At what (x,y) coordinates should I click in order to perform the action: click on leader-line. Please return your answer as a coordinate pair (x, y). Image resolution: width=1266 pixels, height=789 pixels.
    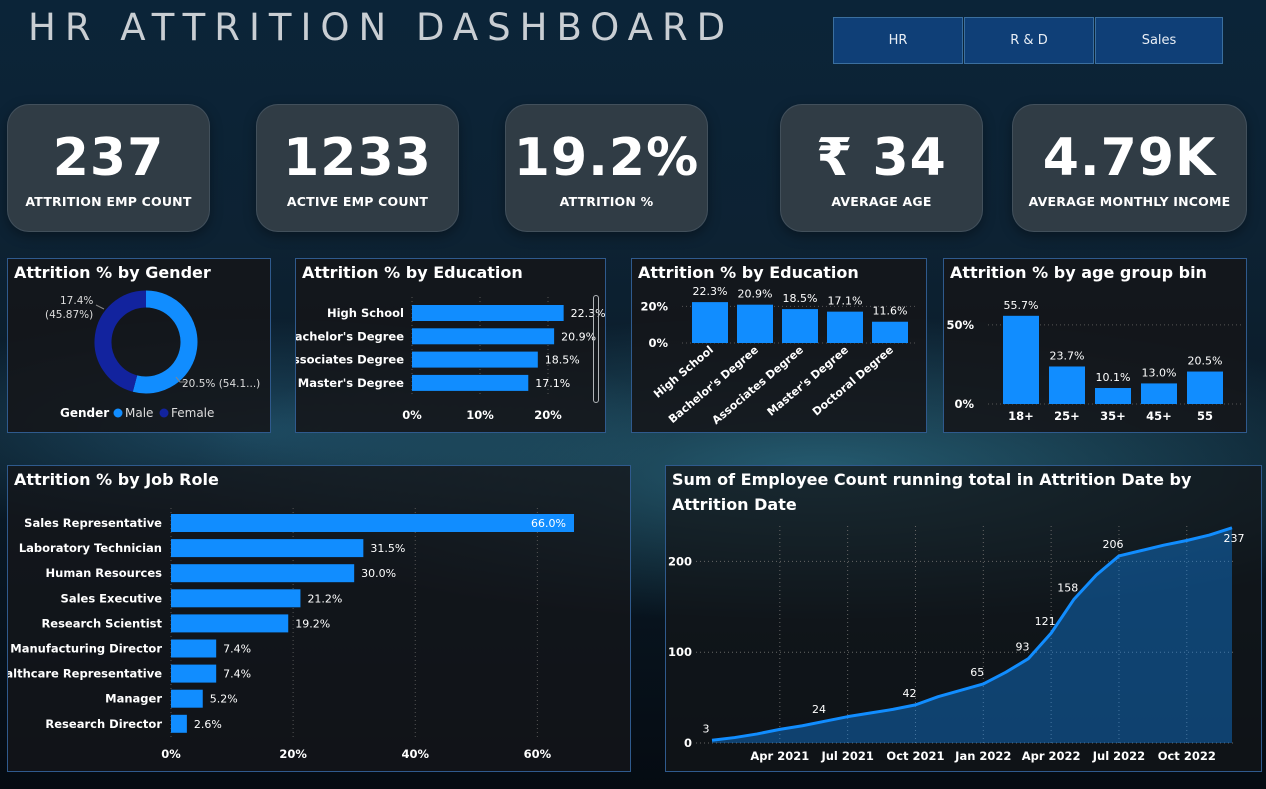
    Looking at the image, I should click on (100, 307).